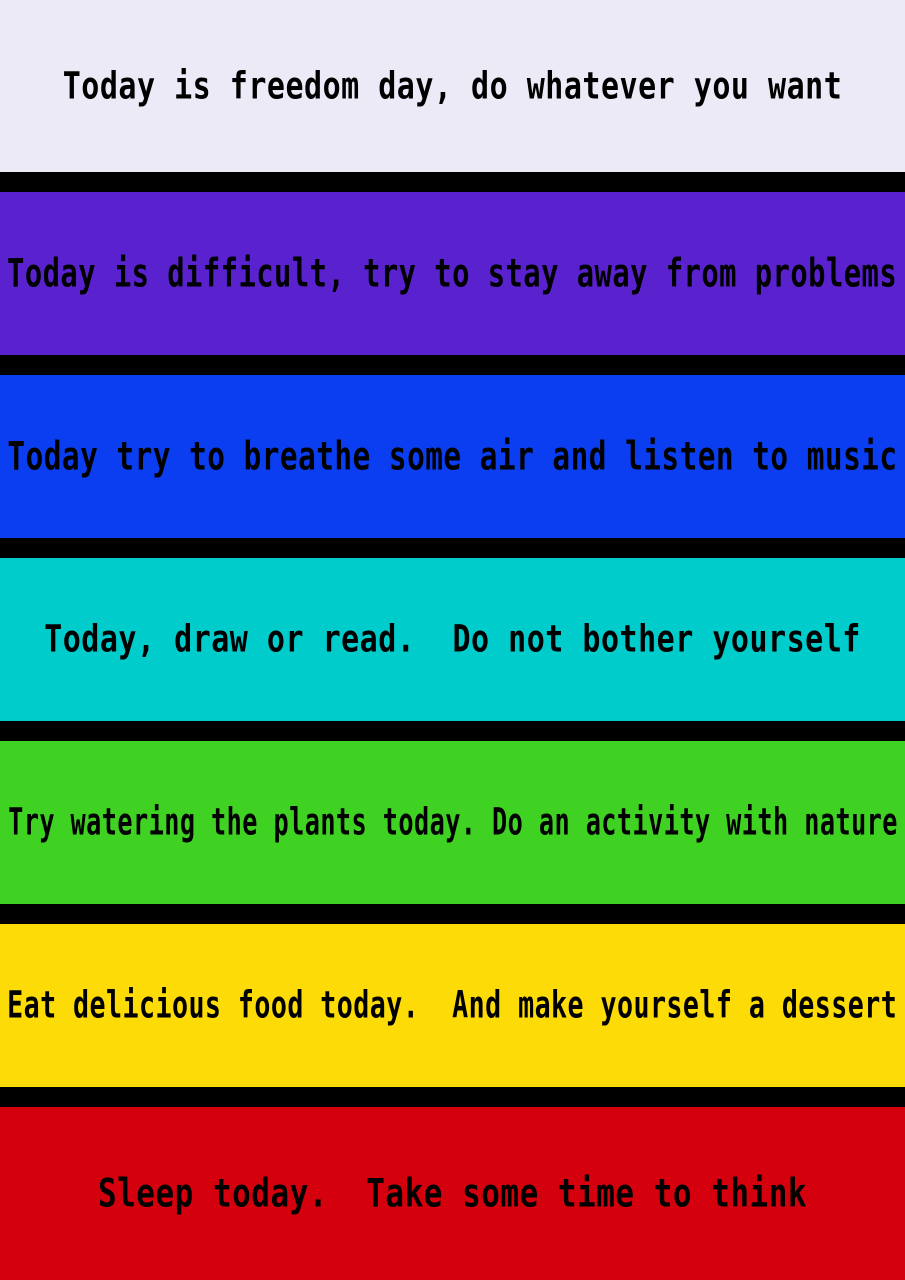 The height and width of the screenshot is (1280, 905). I want to click on band-label: Sleep today. Take some time to think, so click(452, 1193).